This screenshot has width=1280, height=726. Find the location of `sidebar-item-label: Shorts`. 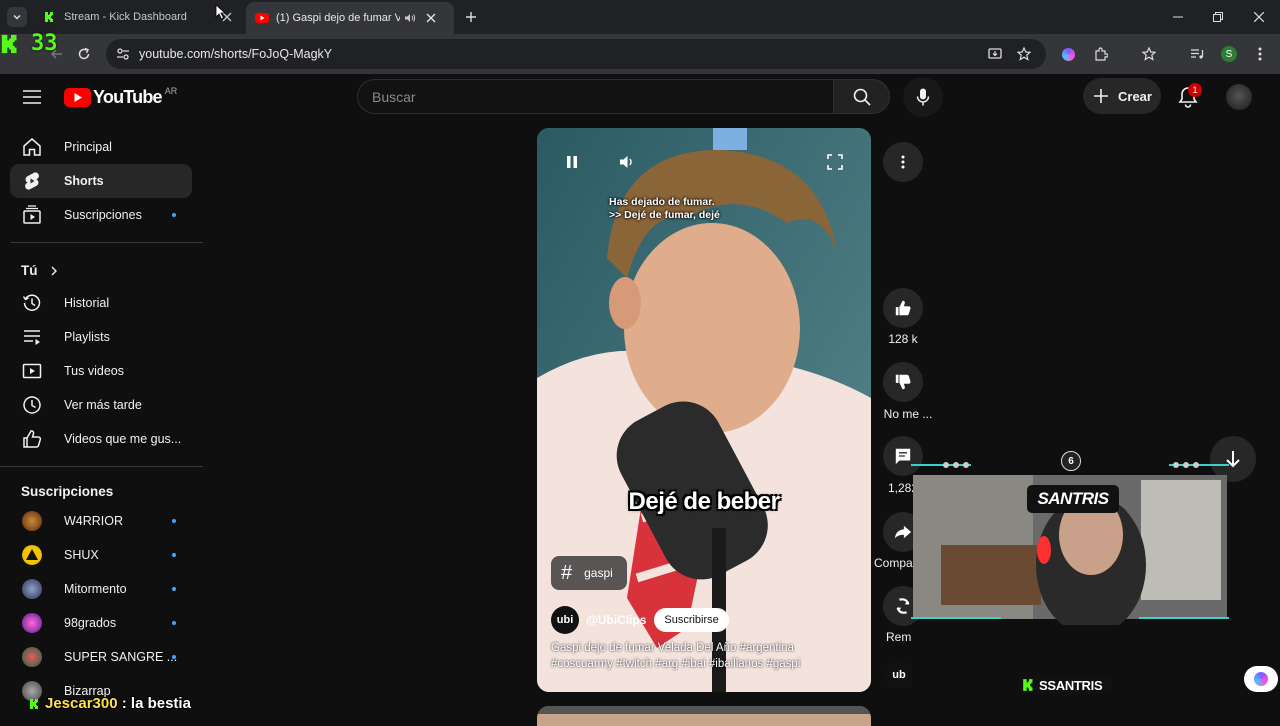

sidebar-item-label: Shorts is located at coordinates (84, 181).